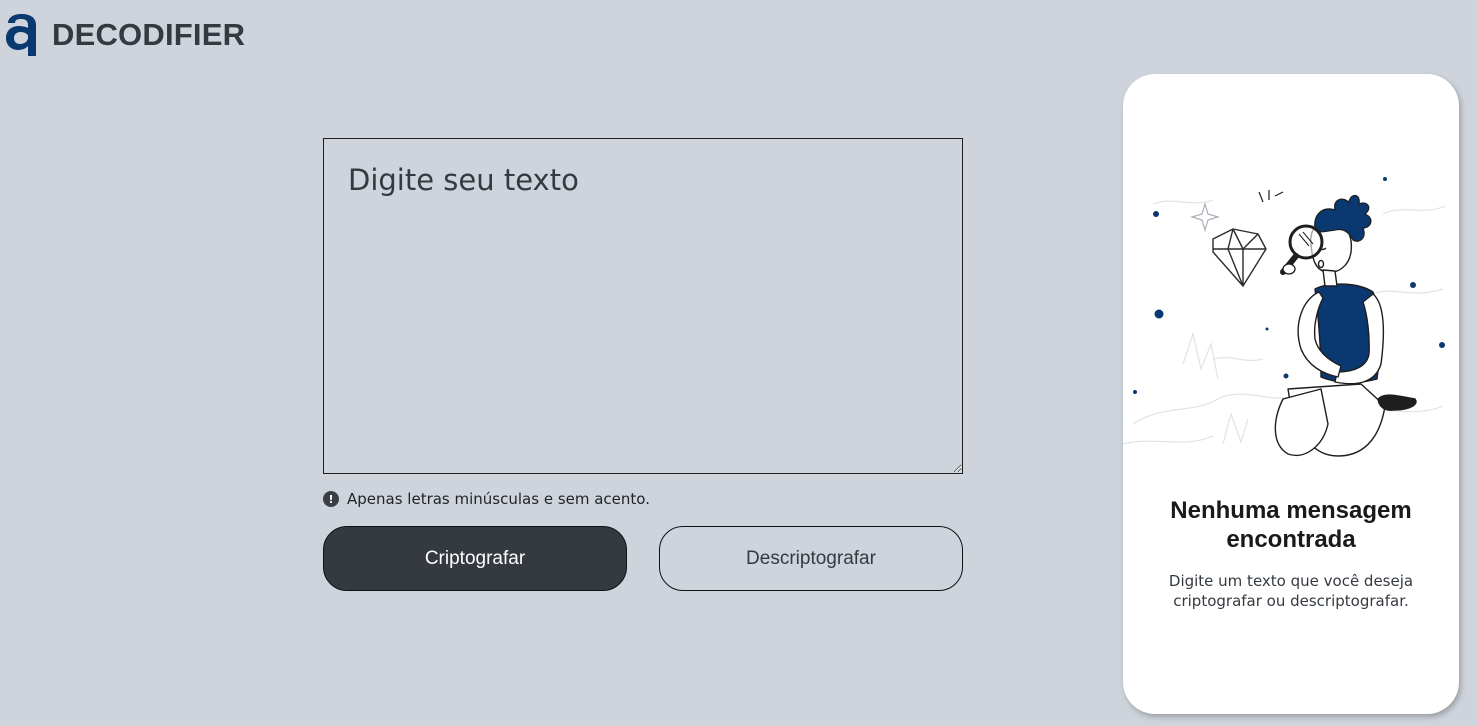 The image size is (1478, 726). I want to click on person-magnifying-glass-illustration, so click(1284, 317).